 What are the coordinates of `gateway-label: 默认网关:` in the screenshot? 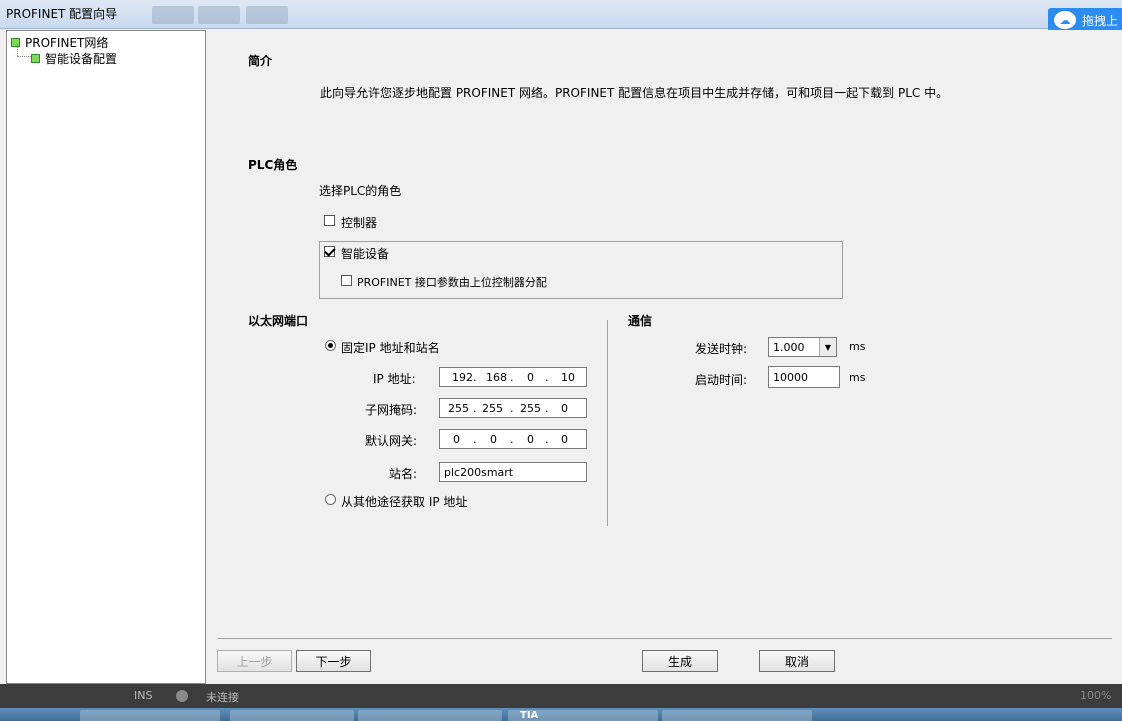 It's located at (391, 441).